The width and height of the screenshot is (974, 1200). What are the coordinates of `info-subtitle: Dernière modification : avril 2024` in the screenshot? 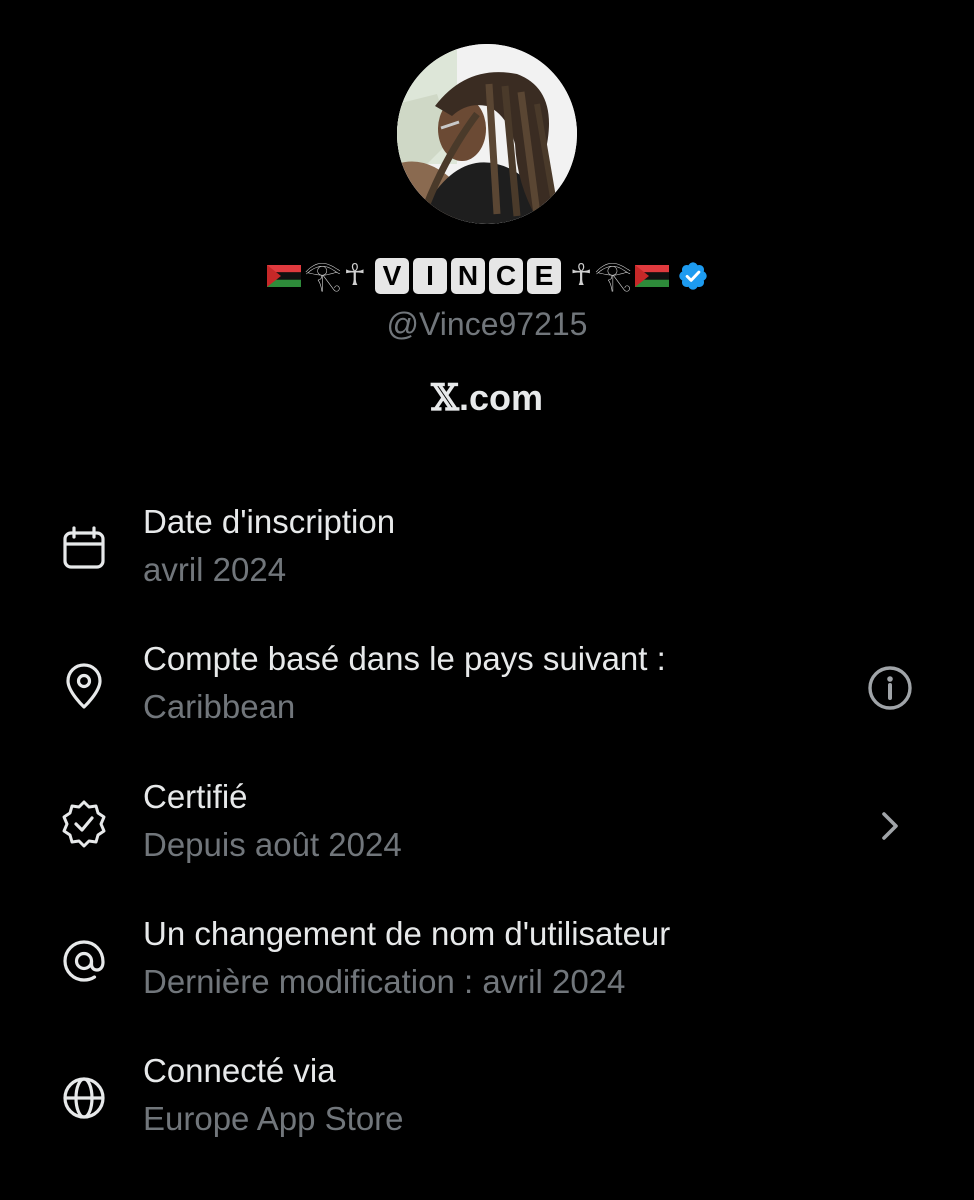 It's located at (384, 981).